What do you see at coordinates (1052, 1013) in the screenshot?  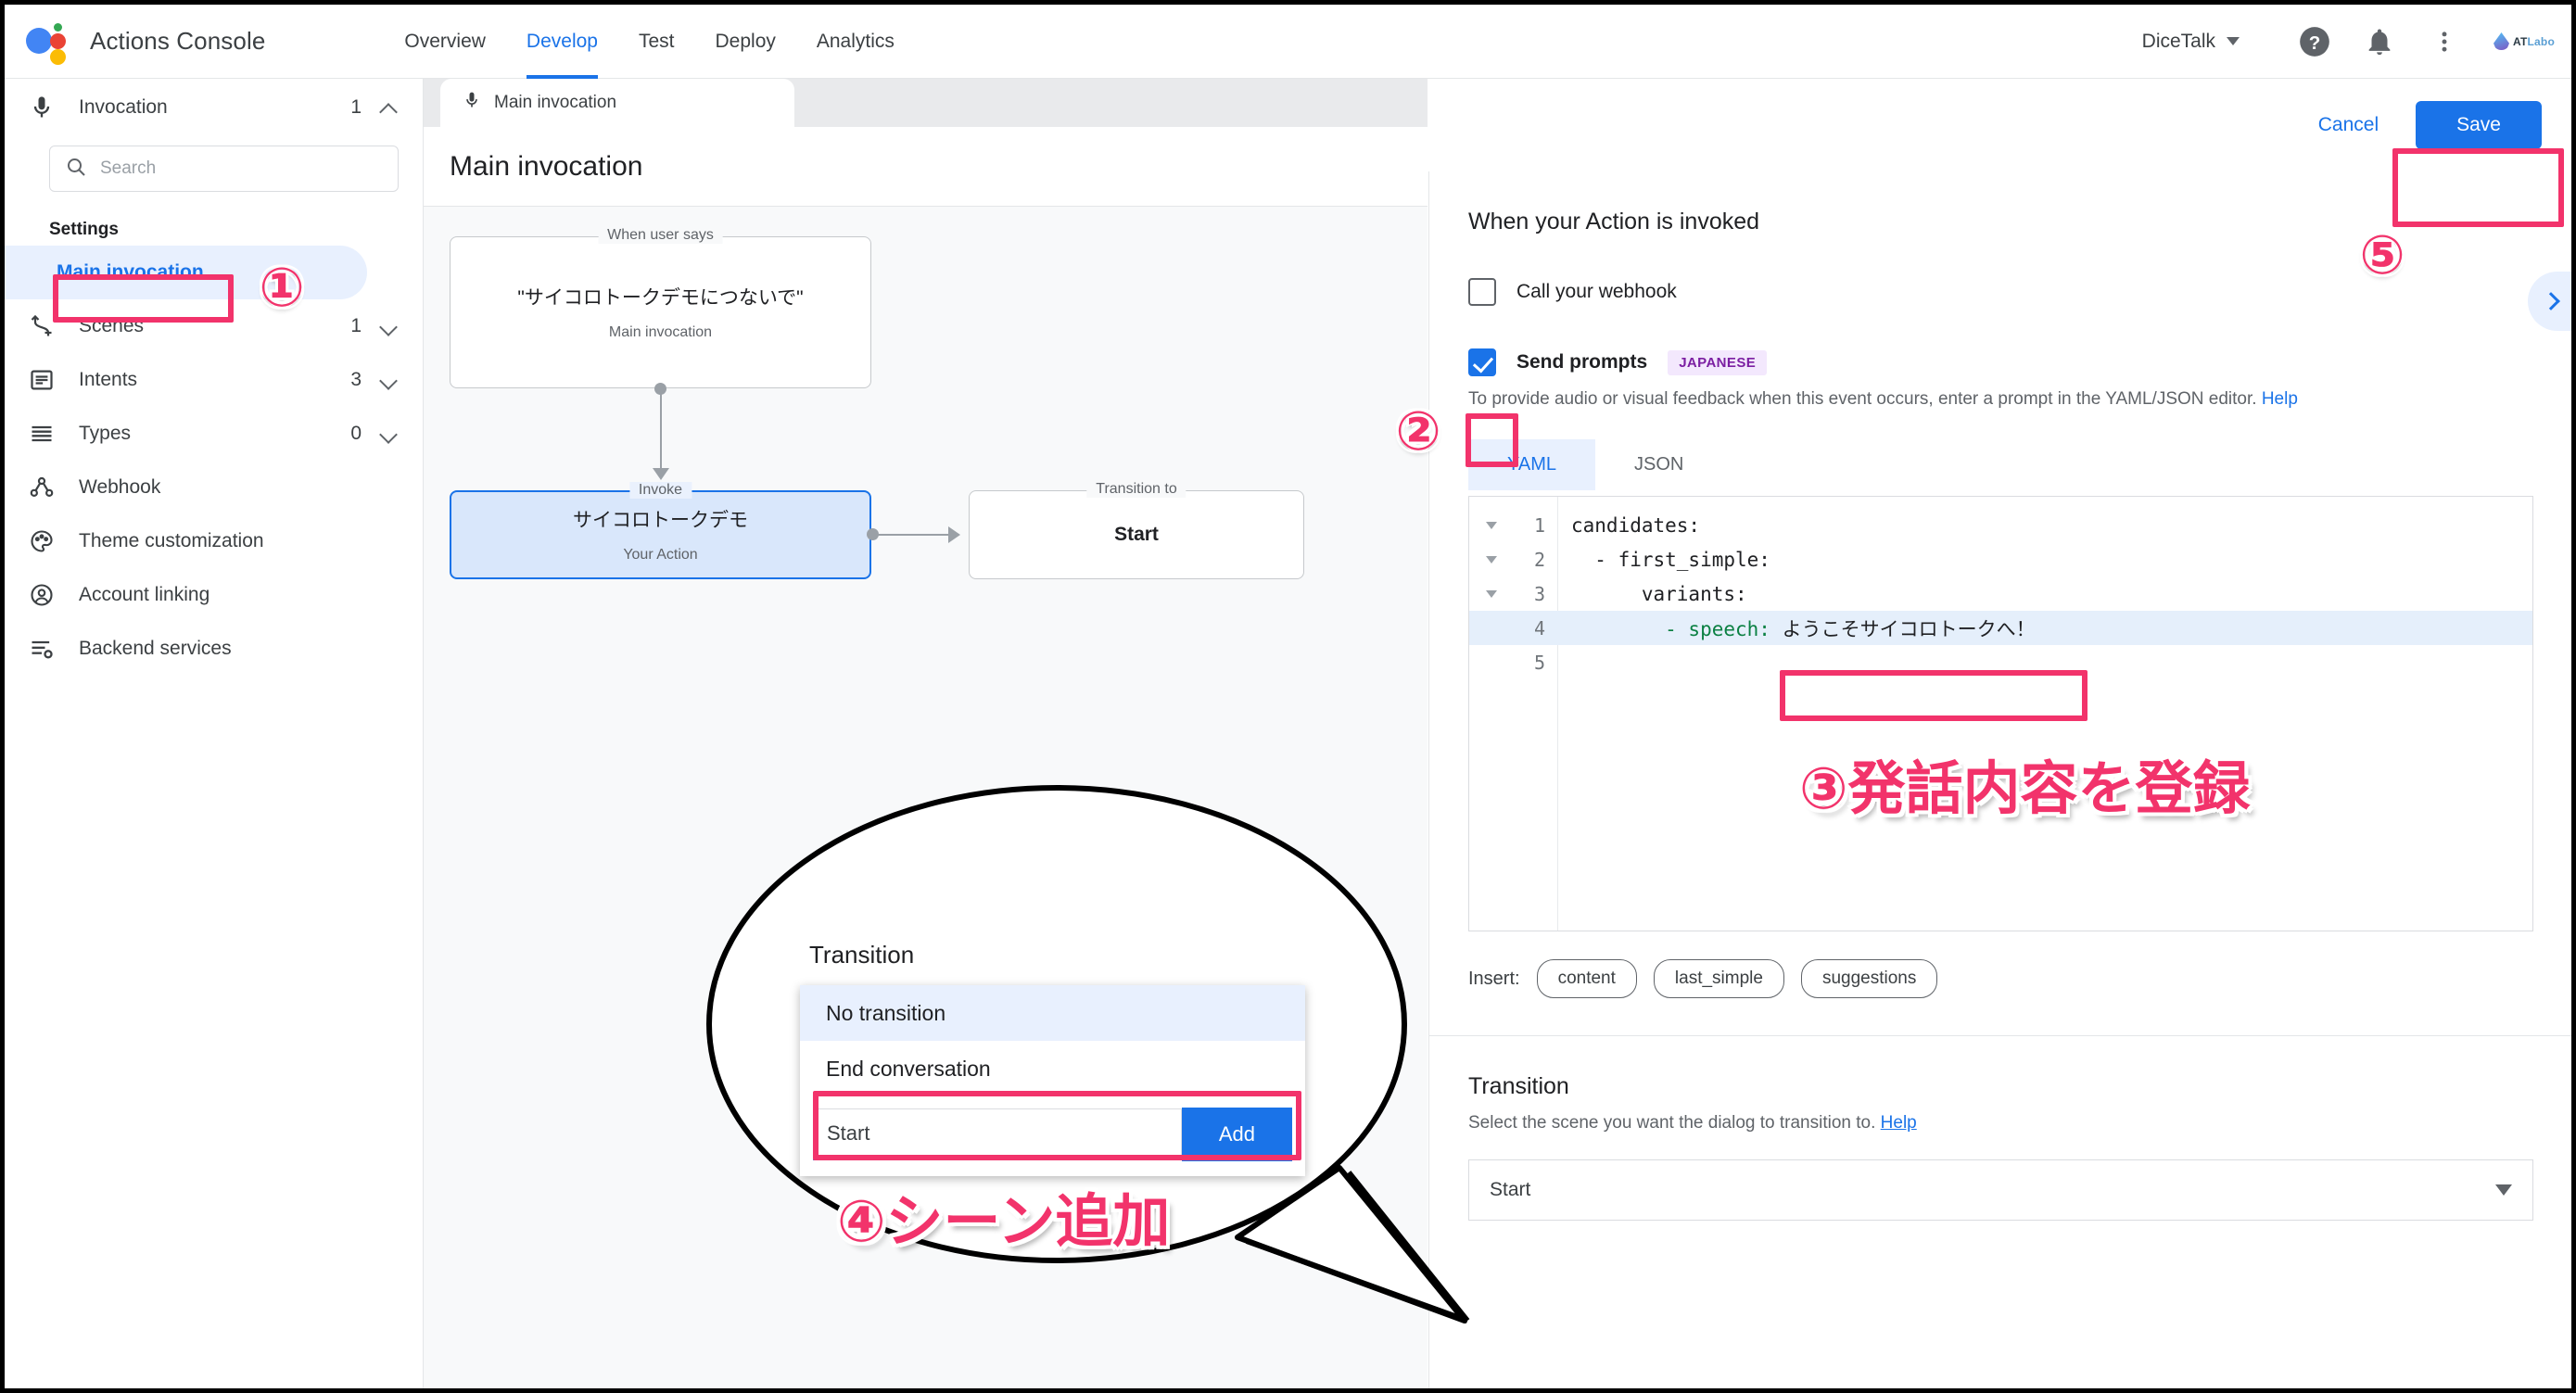 I see `dropdown-option-no-transition: No transition` at bounding box center [1052, 1013].